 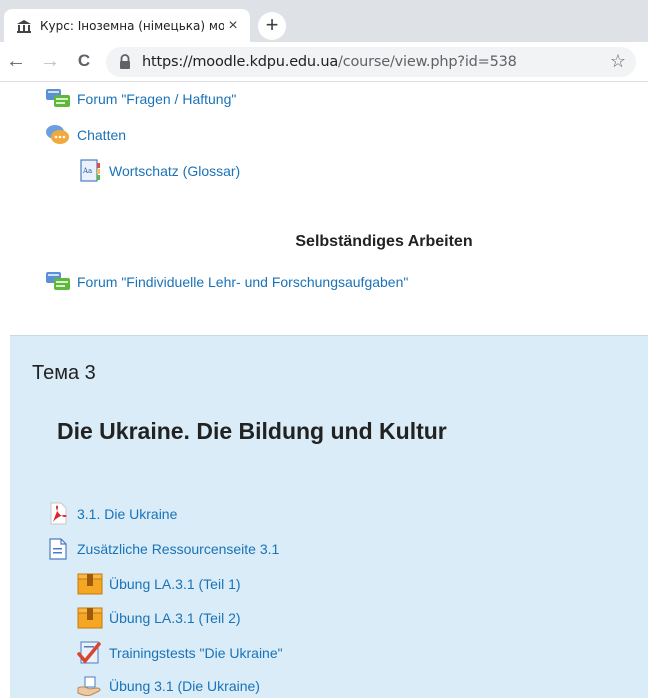 What do you see at coordinates (58, 549) in the screenshot?
I see `page-icon` at bounding box center [58, 549].